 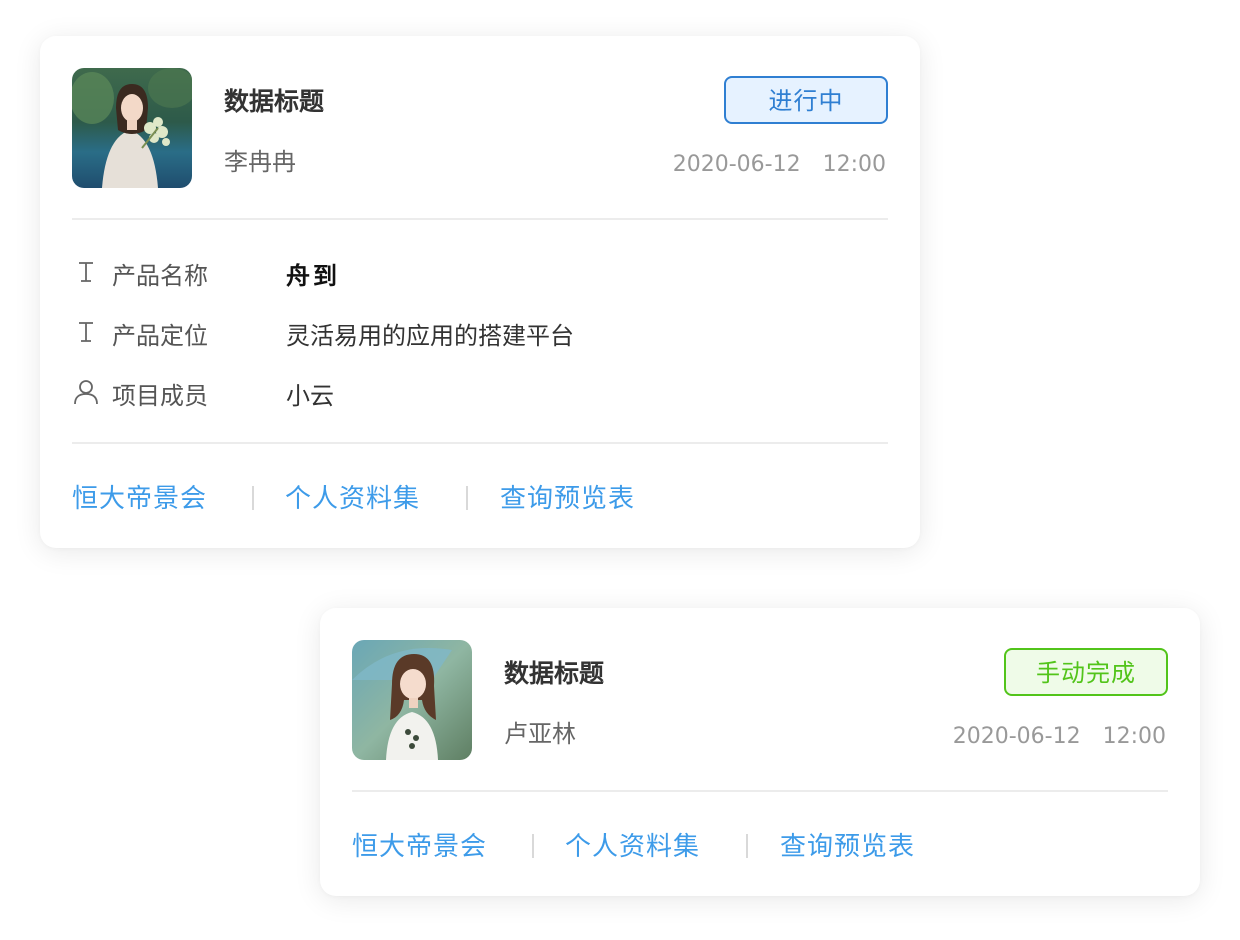 What do you see at coordinates (313, 276) in the screenshot?
I see `field-value: 舟到` at bounding box center [313, 276].